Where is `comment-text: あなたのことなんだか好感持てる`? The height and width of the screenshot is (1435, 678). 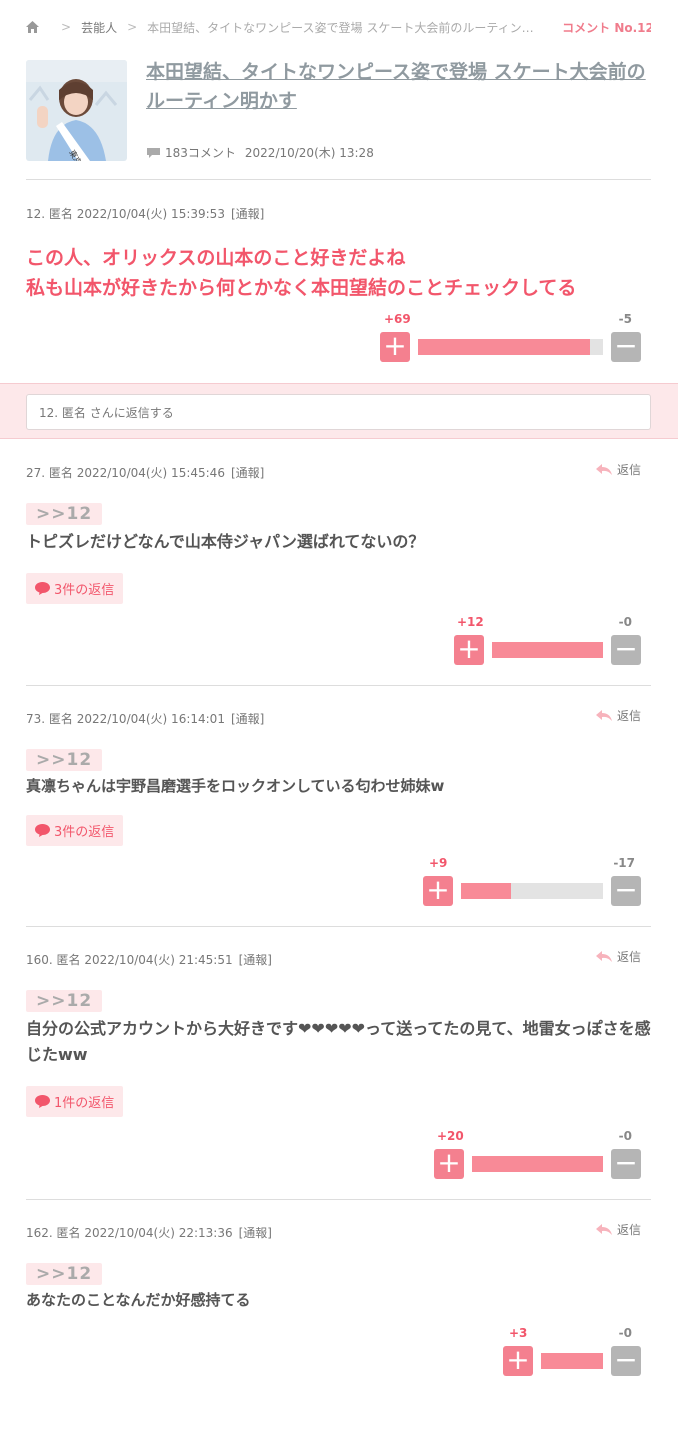
comment-text: あなたのことなんだか好感持てる is located at coordinates (138, 1300).